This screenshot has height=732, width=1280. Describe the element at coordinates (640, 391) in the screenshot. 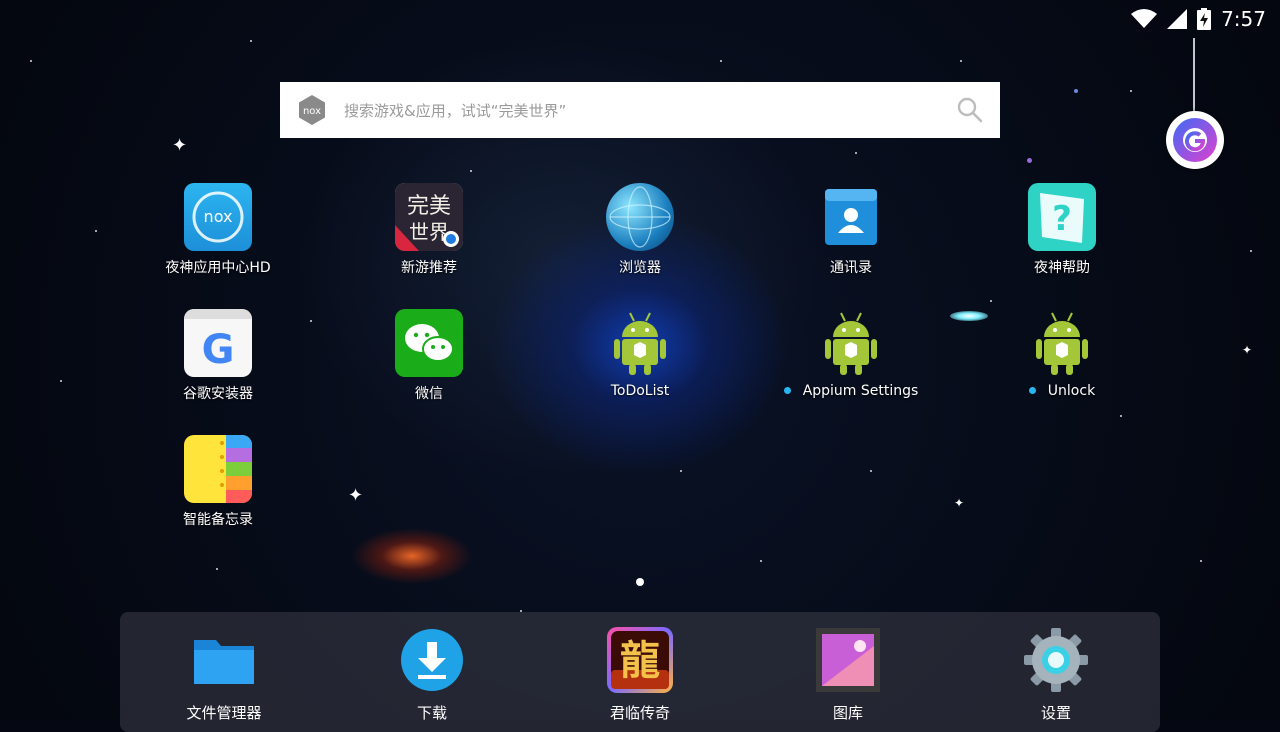

I see `app-label: ToDoList` at that location.